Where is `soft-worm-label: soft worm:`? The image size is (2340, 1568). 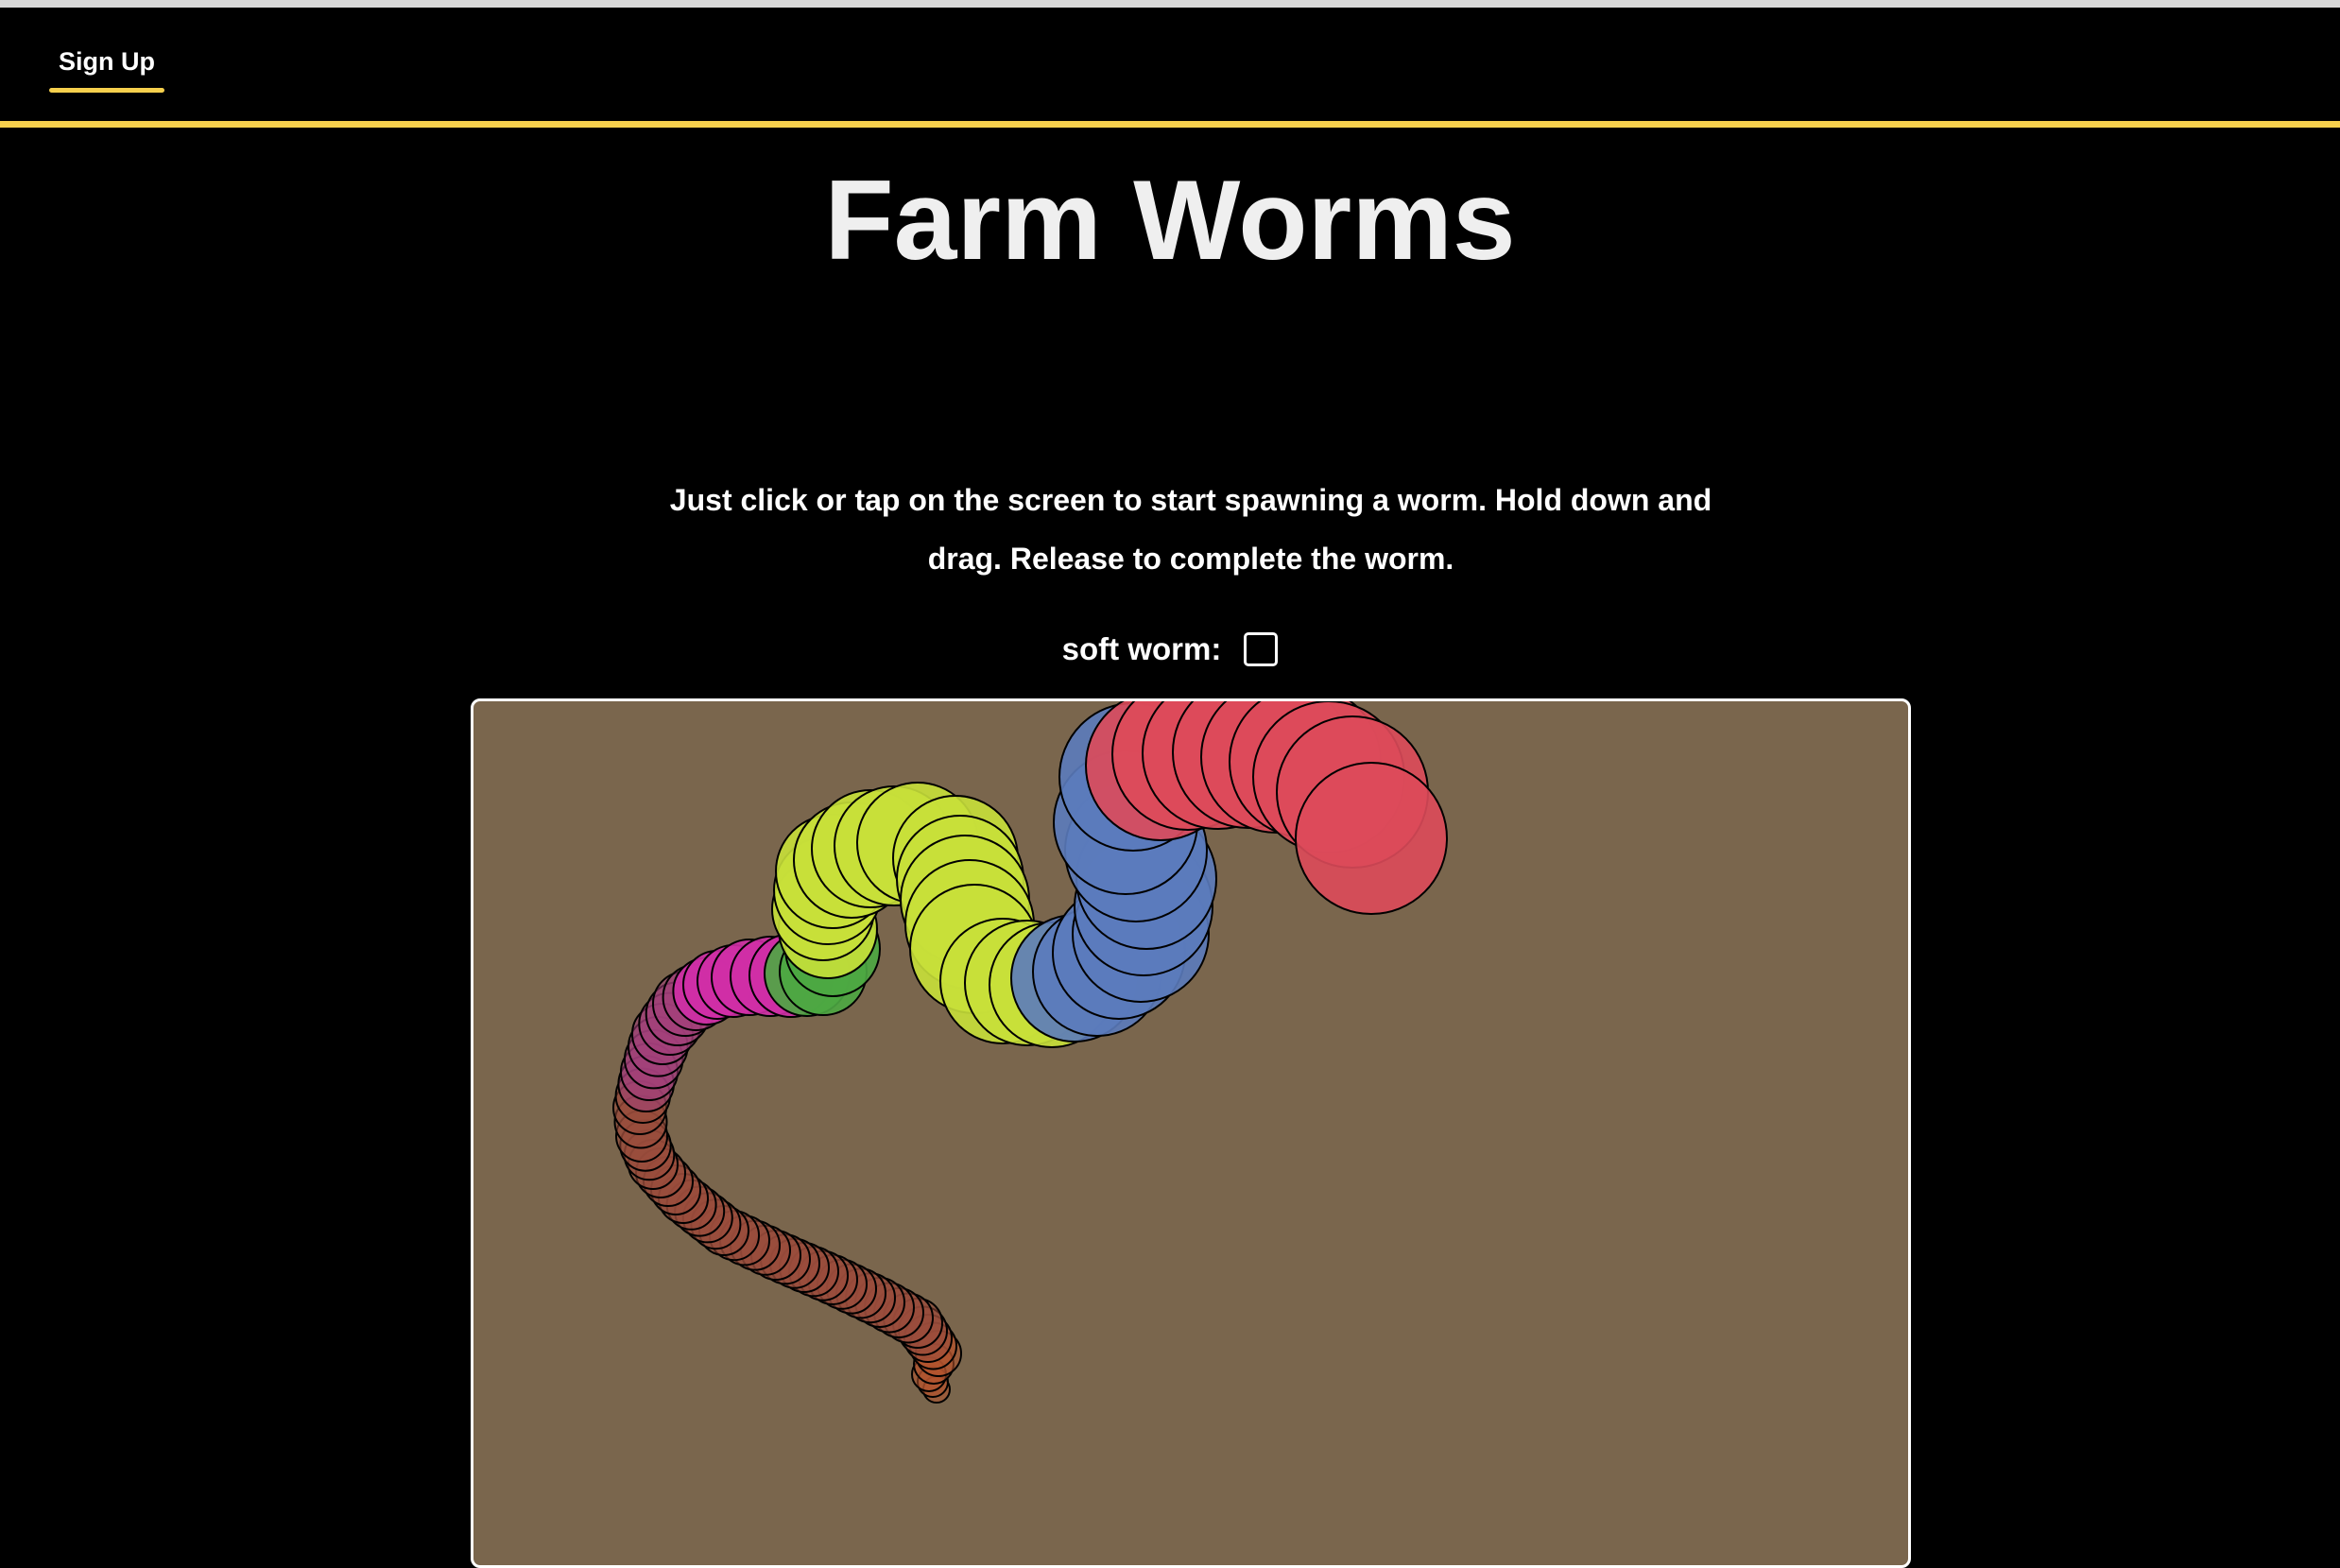
soft-worm-label: soft worm: is located at coordinates (1141, 648).